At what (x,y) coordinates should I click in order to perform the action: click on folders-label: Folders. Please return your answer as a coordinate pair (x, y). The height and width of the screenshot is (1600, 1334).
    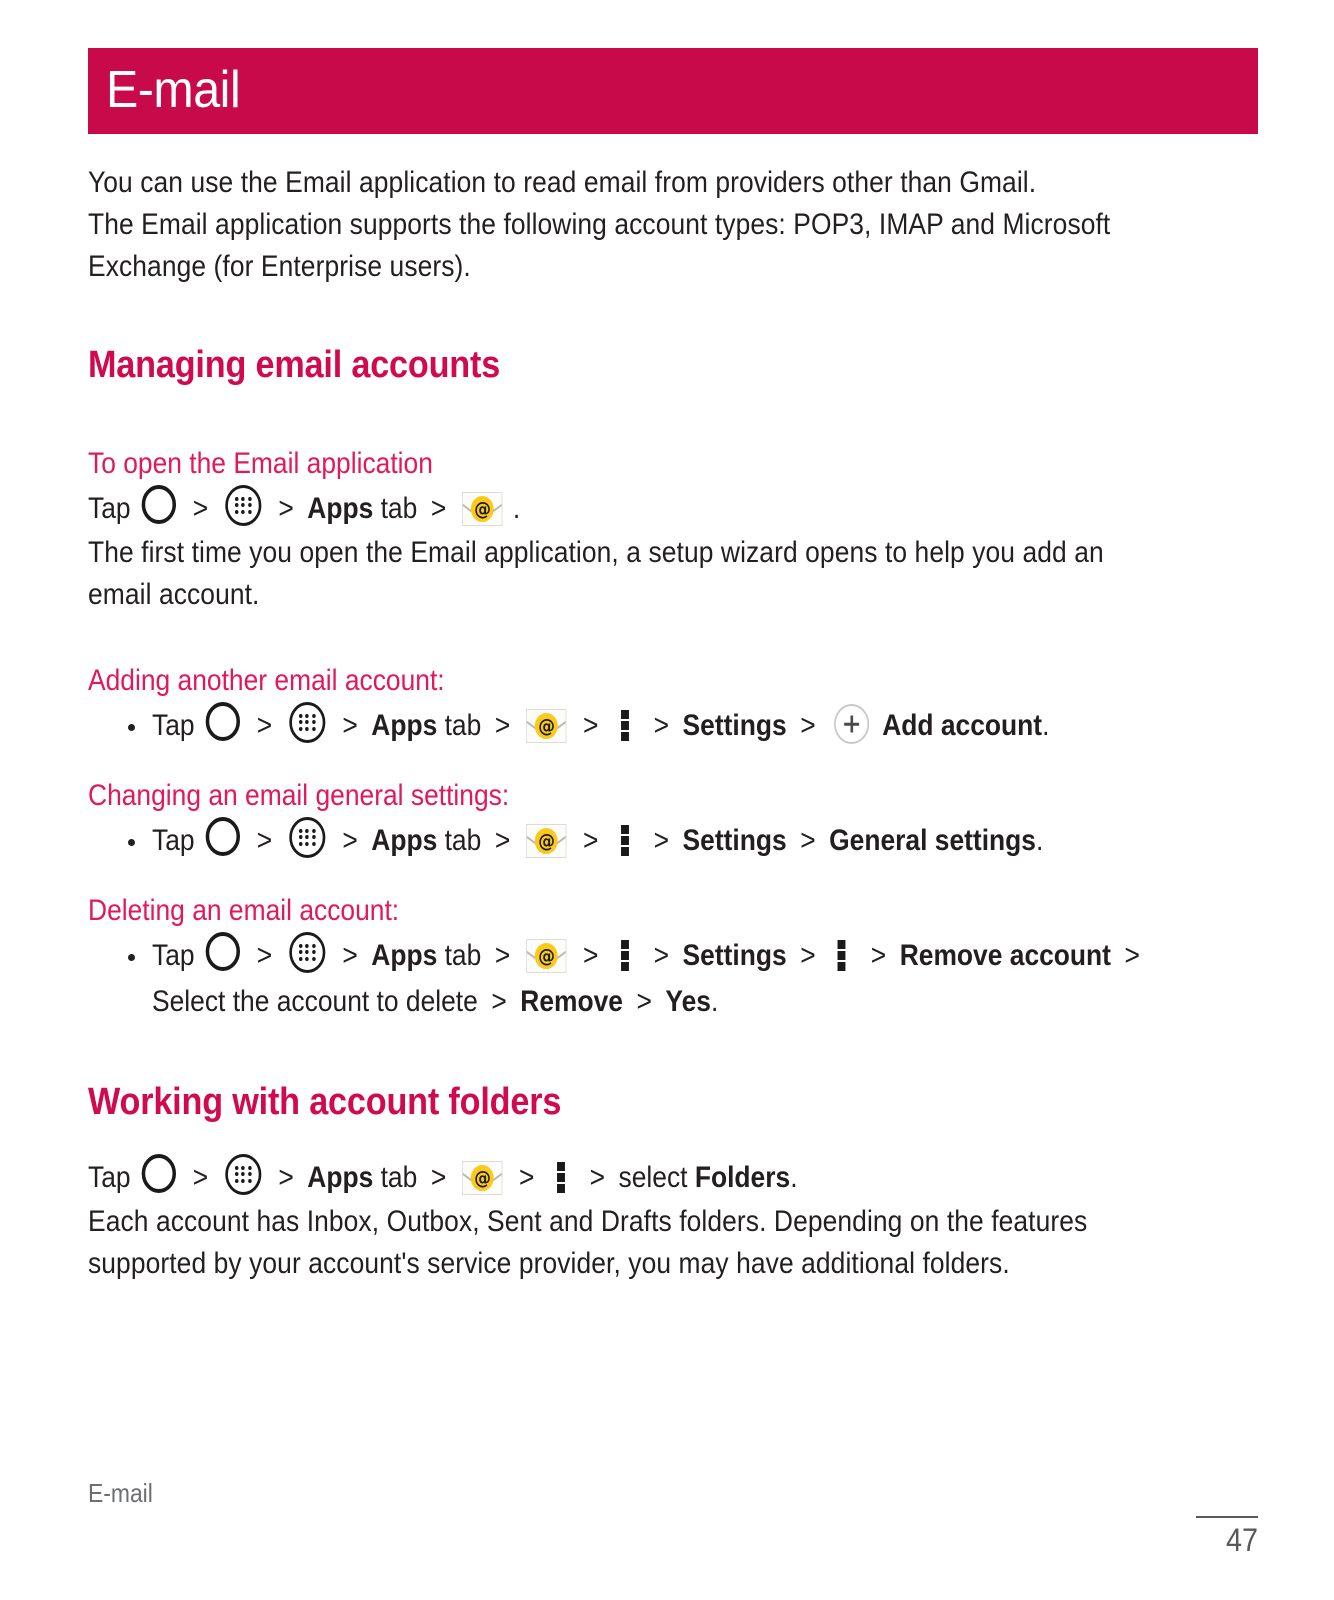
    Looking at the image, I should click on (742, 1177).